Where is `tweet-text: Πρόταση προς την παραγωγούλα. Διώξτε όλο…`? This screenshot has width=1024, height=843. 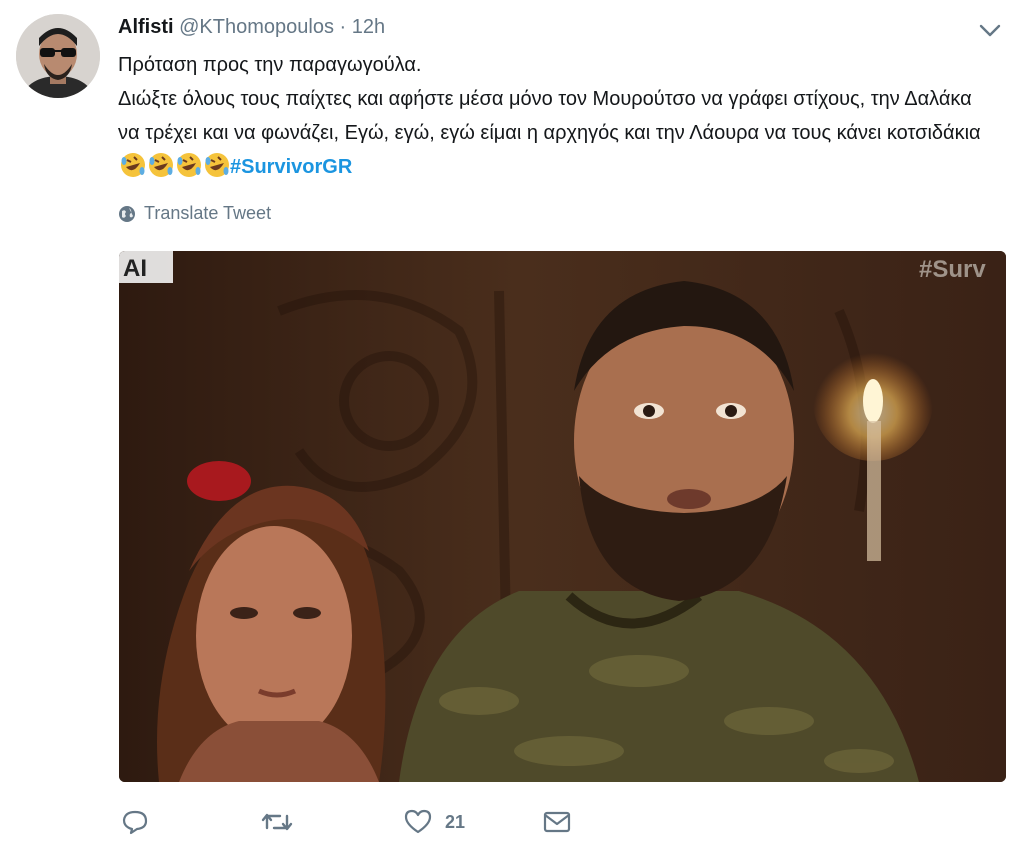
tweet-text: Πρόταση προς την παραγωγούλα. Διώξτε όλο… is located at coordinates (558, 116).